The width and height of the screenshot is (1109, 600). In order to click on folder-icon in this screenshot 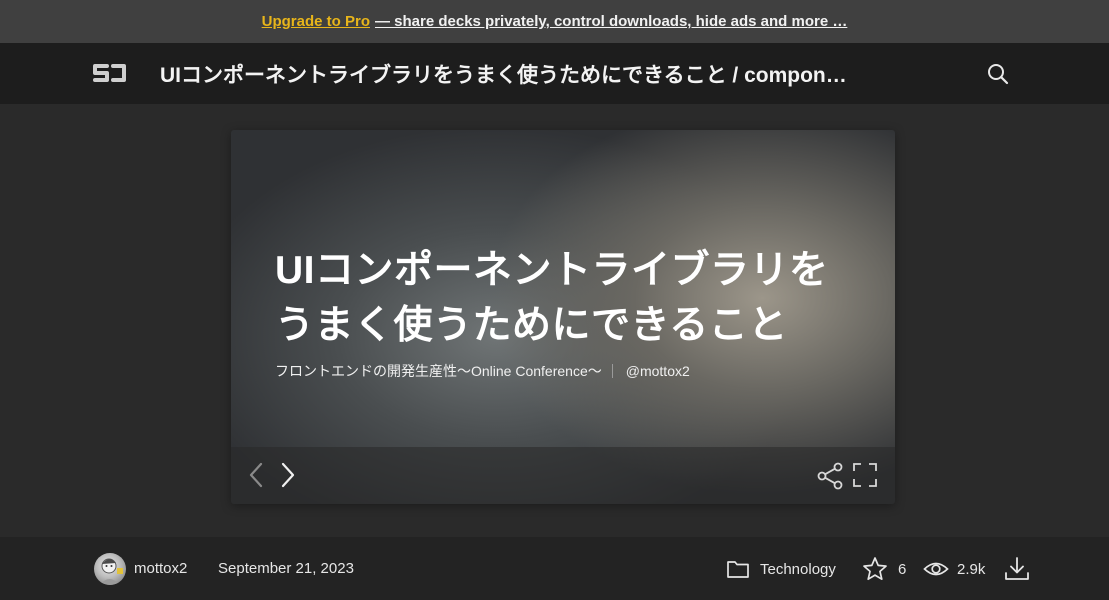, I will do `click(738, 569)`.